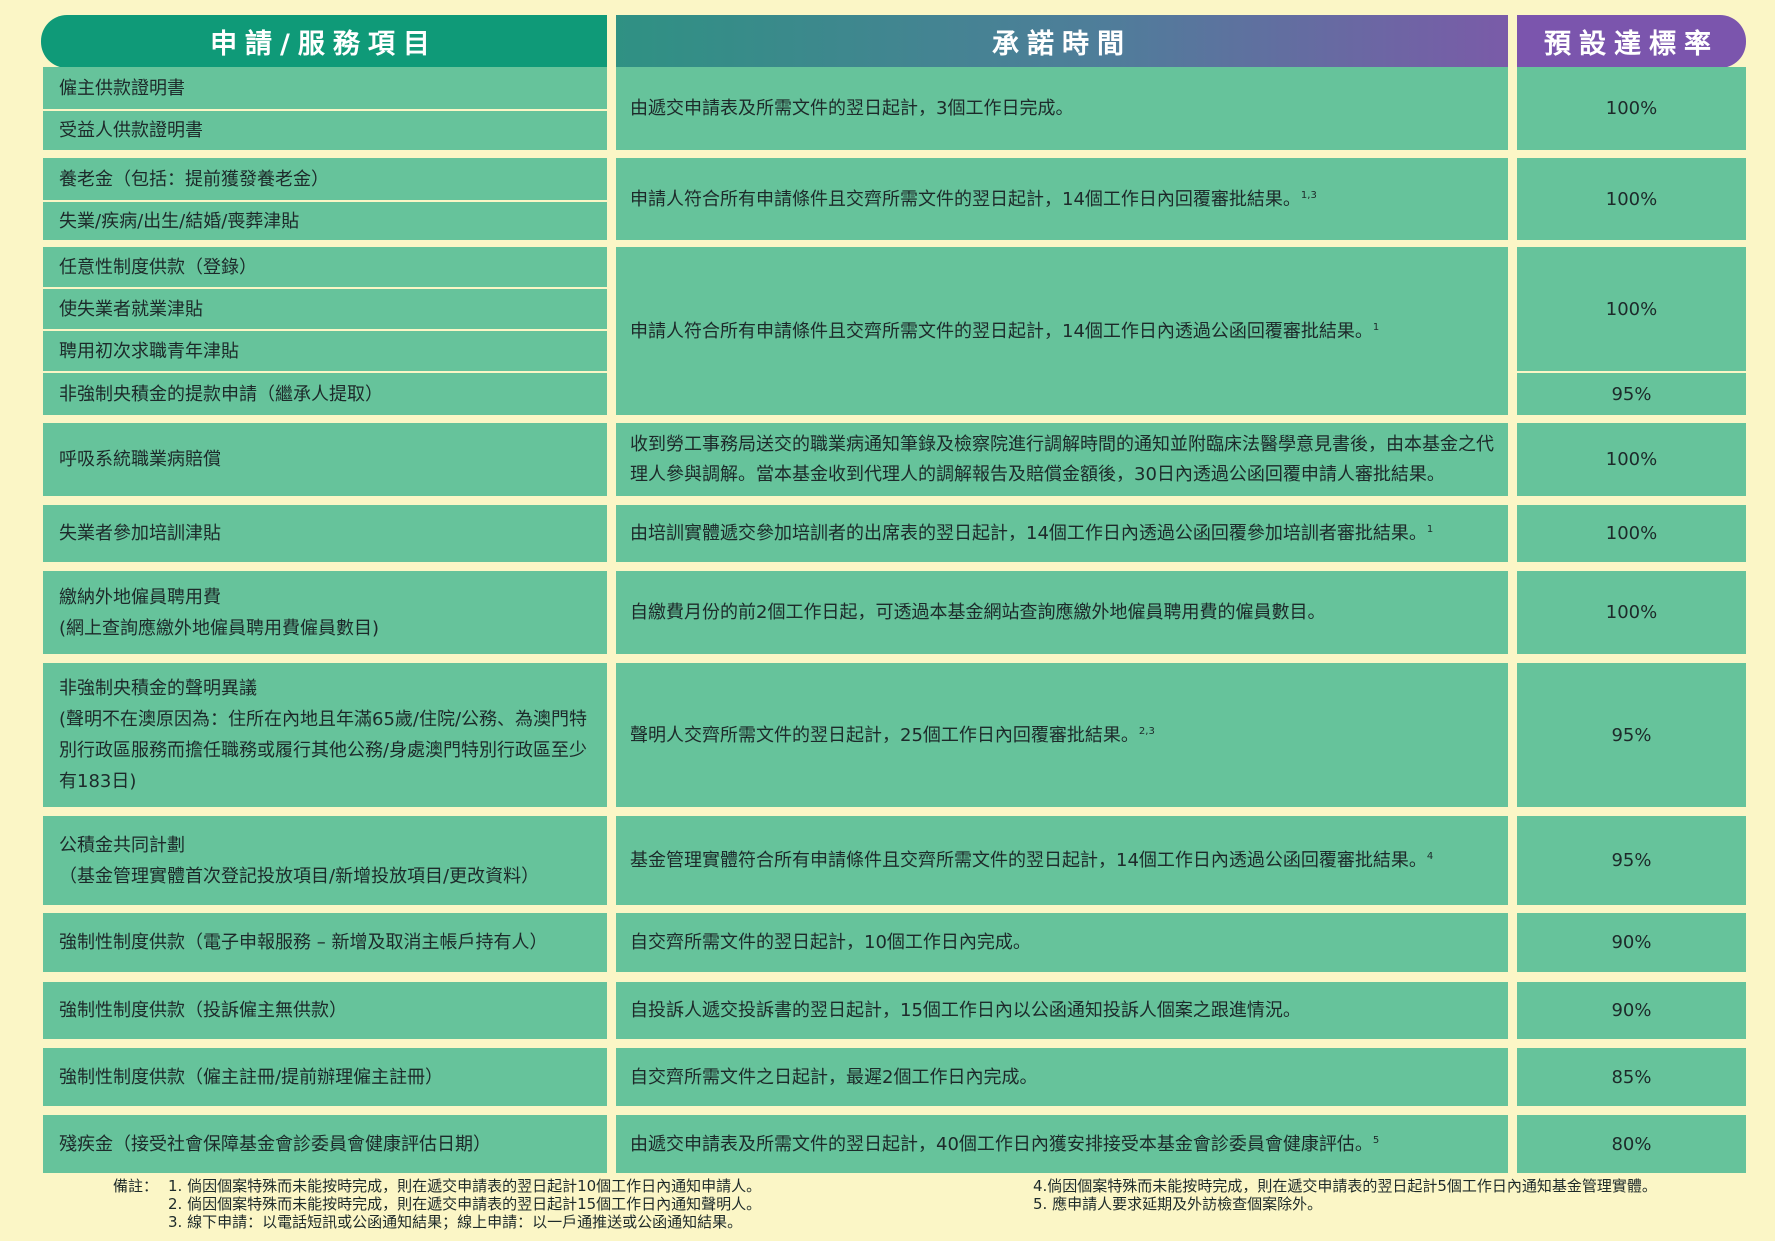 The image size is (1775, 1241). I want to click on commitment-time-cell: 自投訴人遞交投訴書的翌日起計，15個工作日內以公函通知投訴人個案之跟進情況。, so click(1062, 1010).